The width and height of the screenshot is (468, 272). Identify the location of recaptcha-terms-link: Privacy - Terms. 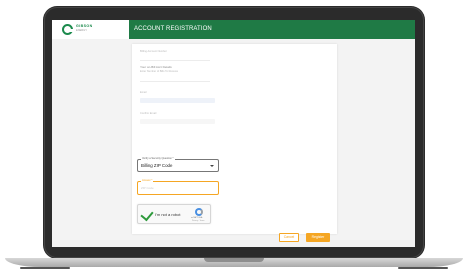
(198, 221).